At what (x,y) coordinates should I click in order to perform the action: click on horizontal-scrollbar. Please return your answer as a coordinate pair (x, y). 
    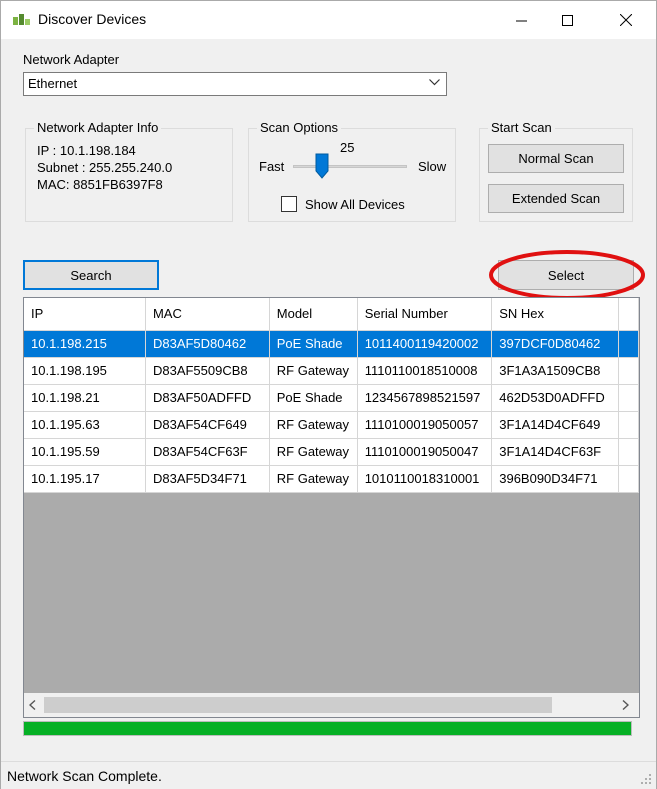
    Looking at the image, I should click on (331, 705).